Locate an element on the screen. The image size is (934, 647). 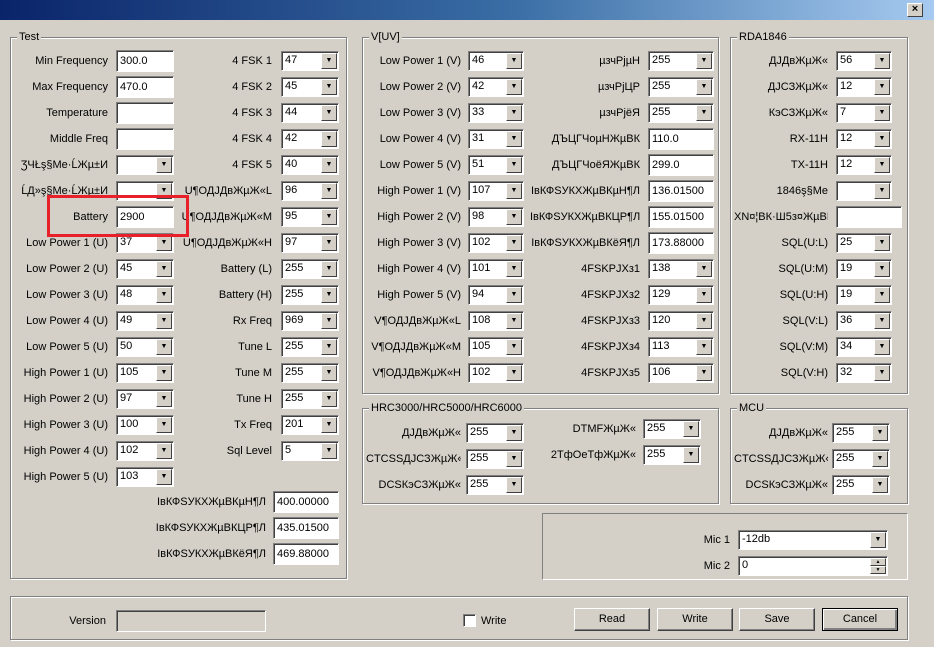
mcu-select-2: 255 ▼ is located at coordinates (861, 485).